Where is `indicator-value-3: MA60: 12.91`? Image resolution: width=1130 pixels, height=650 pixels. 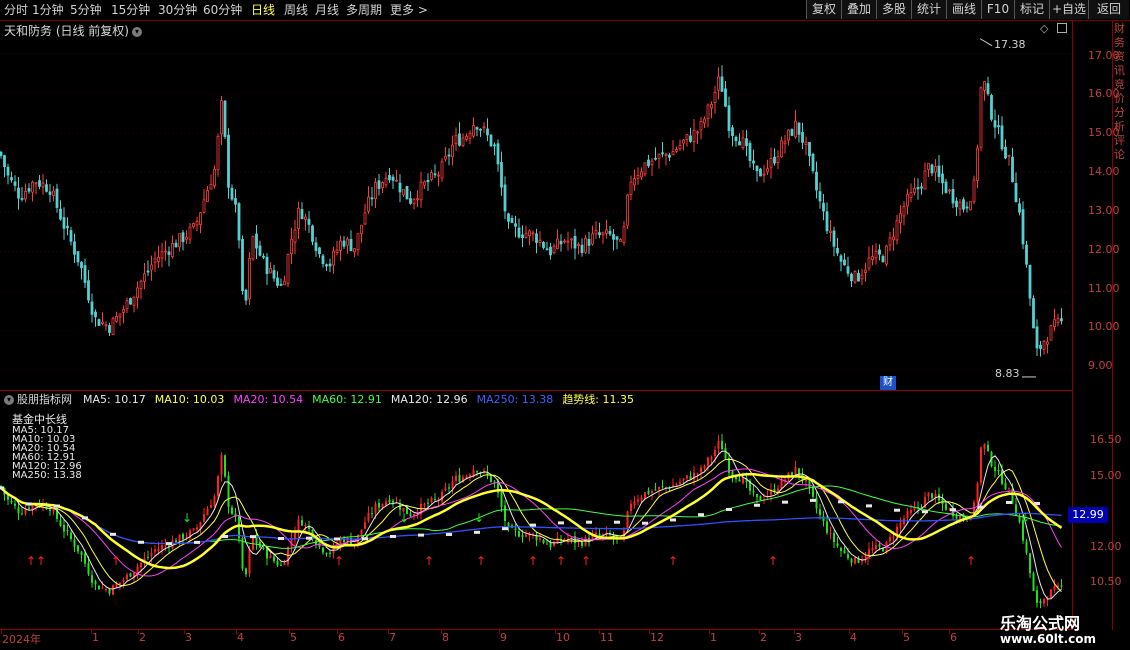
indicator-value-3: MA60: 12.91 is located at coordinates (347, 399).